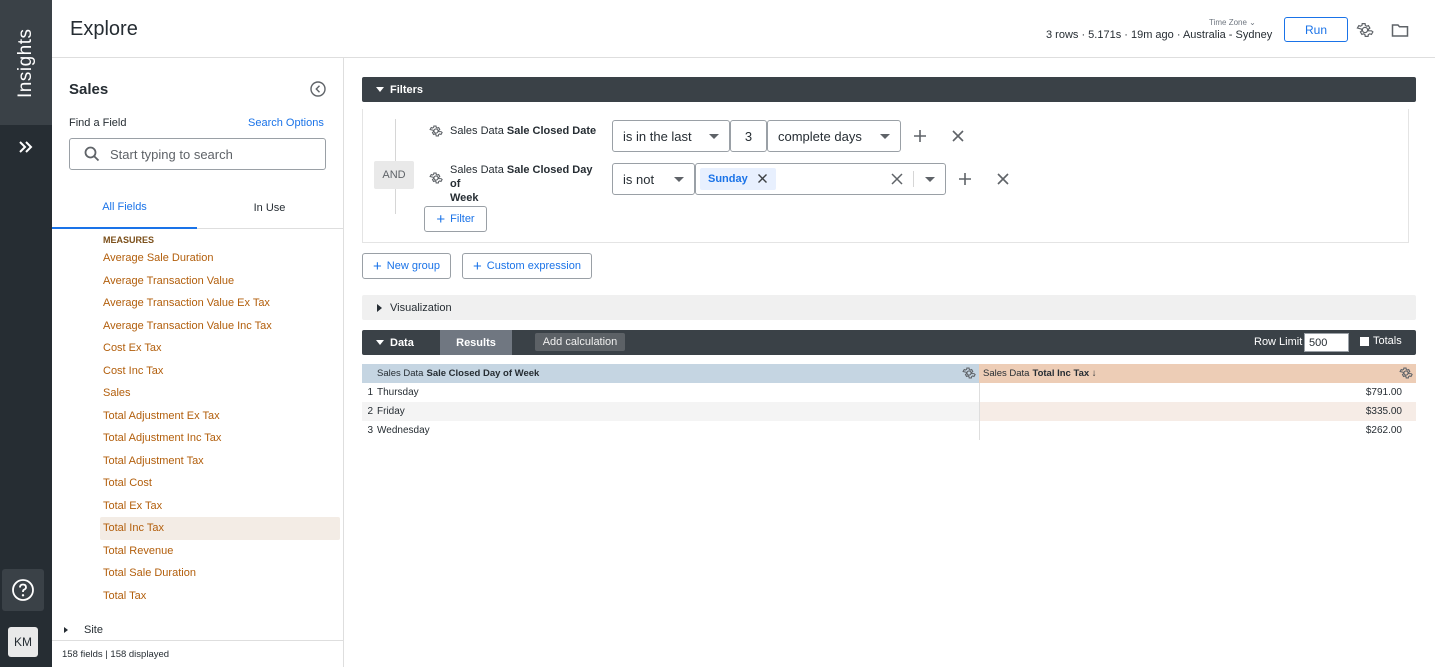 The width and height of the screenshot is (1435, 667). What do you see at coordinates (657, 136) in the screenshot?
I see `operator-value: is in the last` at bounding box center [657, 136].